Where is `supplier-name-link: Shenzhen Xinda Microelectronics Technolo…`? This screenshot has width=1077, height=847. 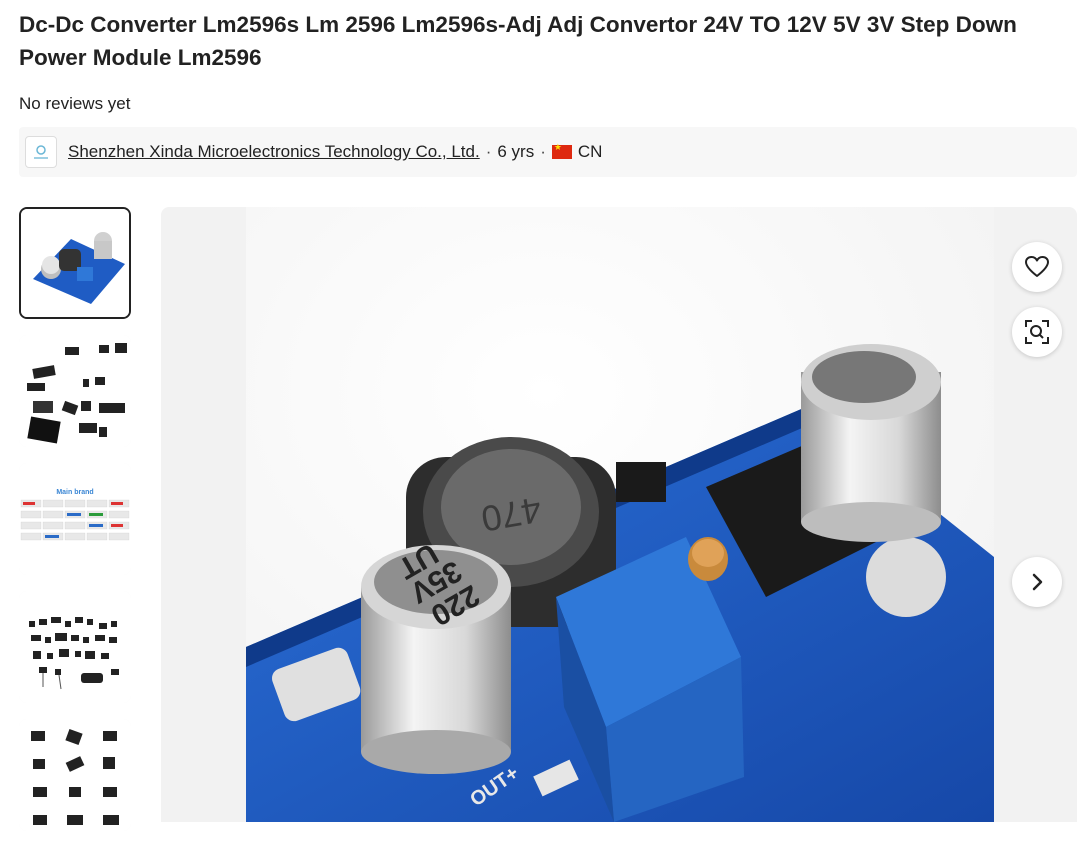 supplier-name-link: Shenzhen Xinda Microelectronics Technolo… is located at coordinates (274, 152).